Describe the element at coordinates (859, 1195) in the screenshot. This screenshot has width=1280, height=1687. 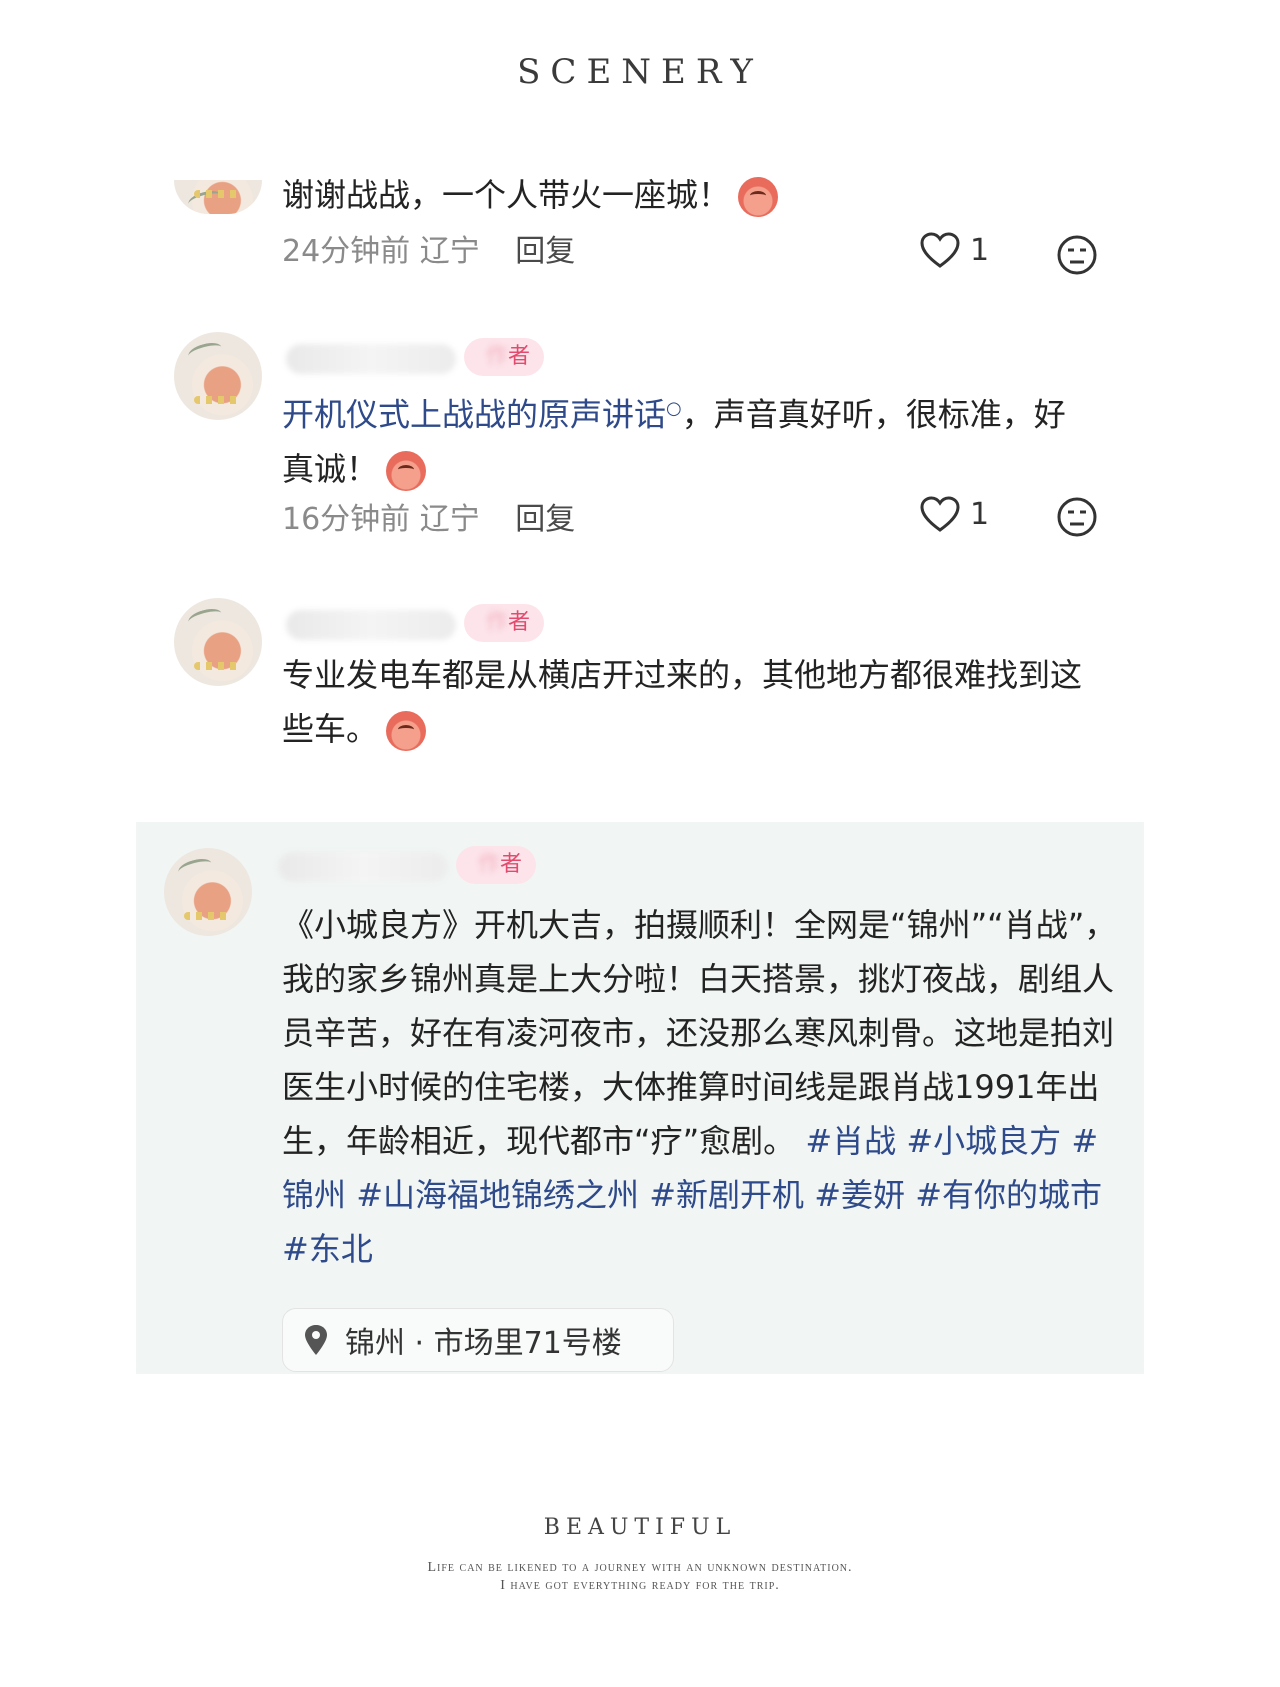
I see `hashtag: #姜妍` at that location.